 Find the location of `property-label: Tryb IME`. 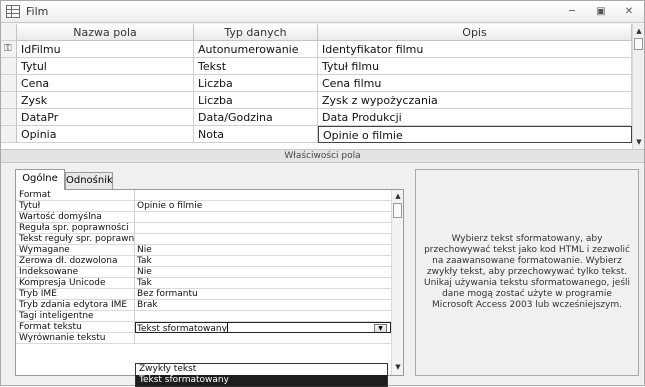

property-label: Tryb IME is located at coordinates (75, 294).